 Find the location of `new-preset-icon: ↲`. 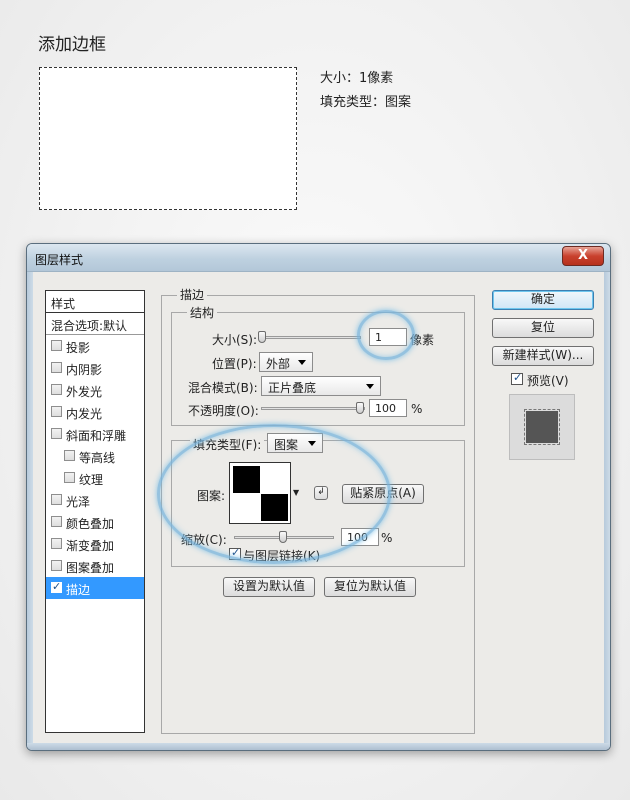

new-preset-icon: ↲ is located at coordinates (321, 493).